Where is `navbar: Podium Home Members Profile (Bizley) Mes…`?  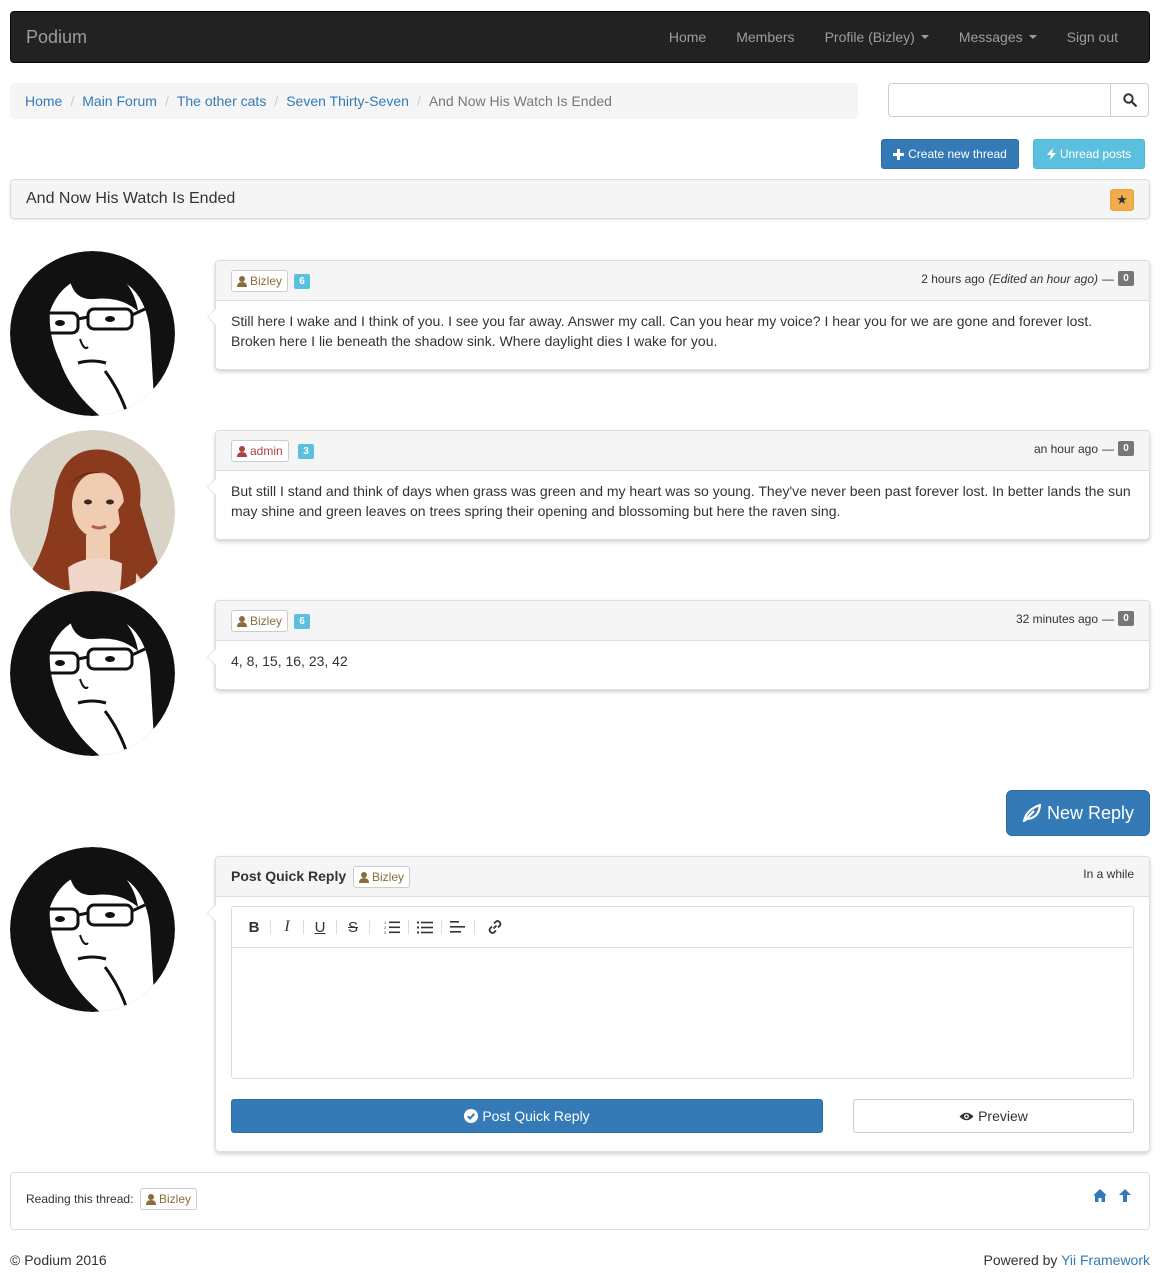
navbar: Podium Home Members Profile (Bizley) Mes… is located at coordinates (580, 37).